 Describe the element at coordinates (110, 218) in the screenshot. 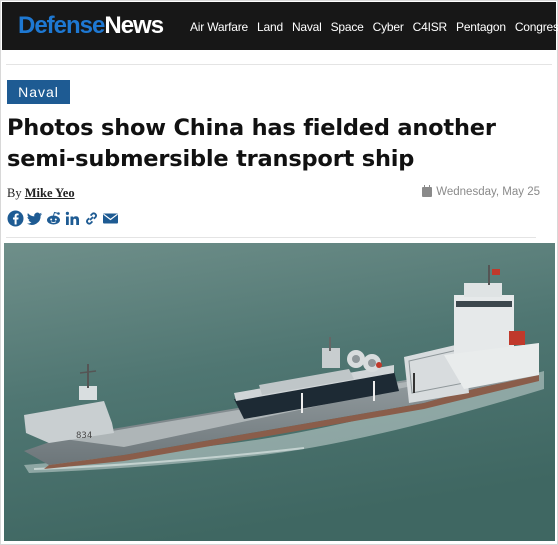

I see `email-icon` at that location.